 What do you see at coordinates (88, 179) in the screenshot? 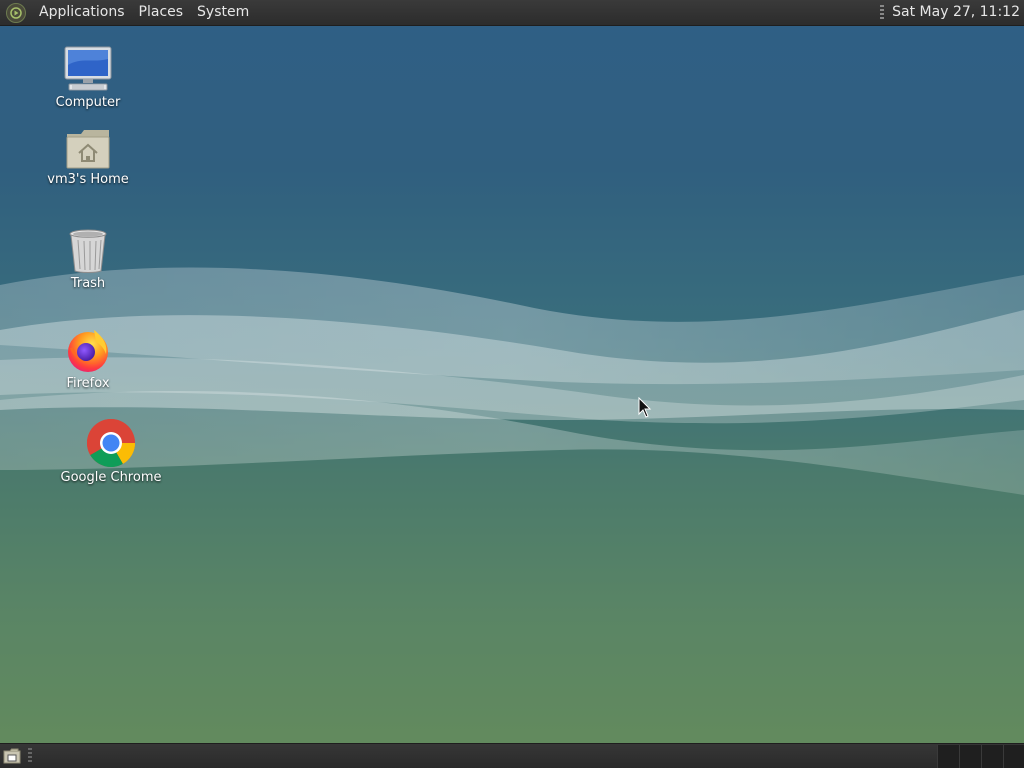
I see `desktop-icon-label: vm3's Home` at bounding box center [88, 179].